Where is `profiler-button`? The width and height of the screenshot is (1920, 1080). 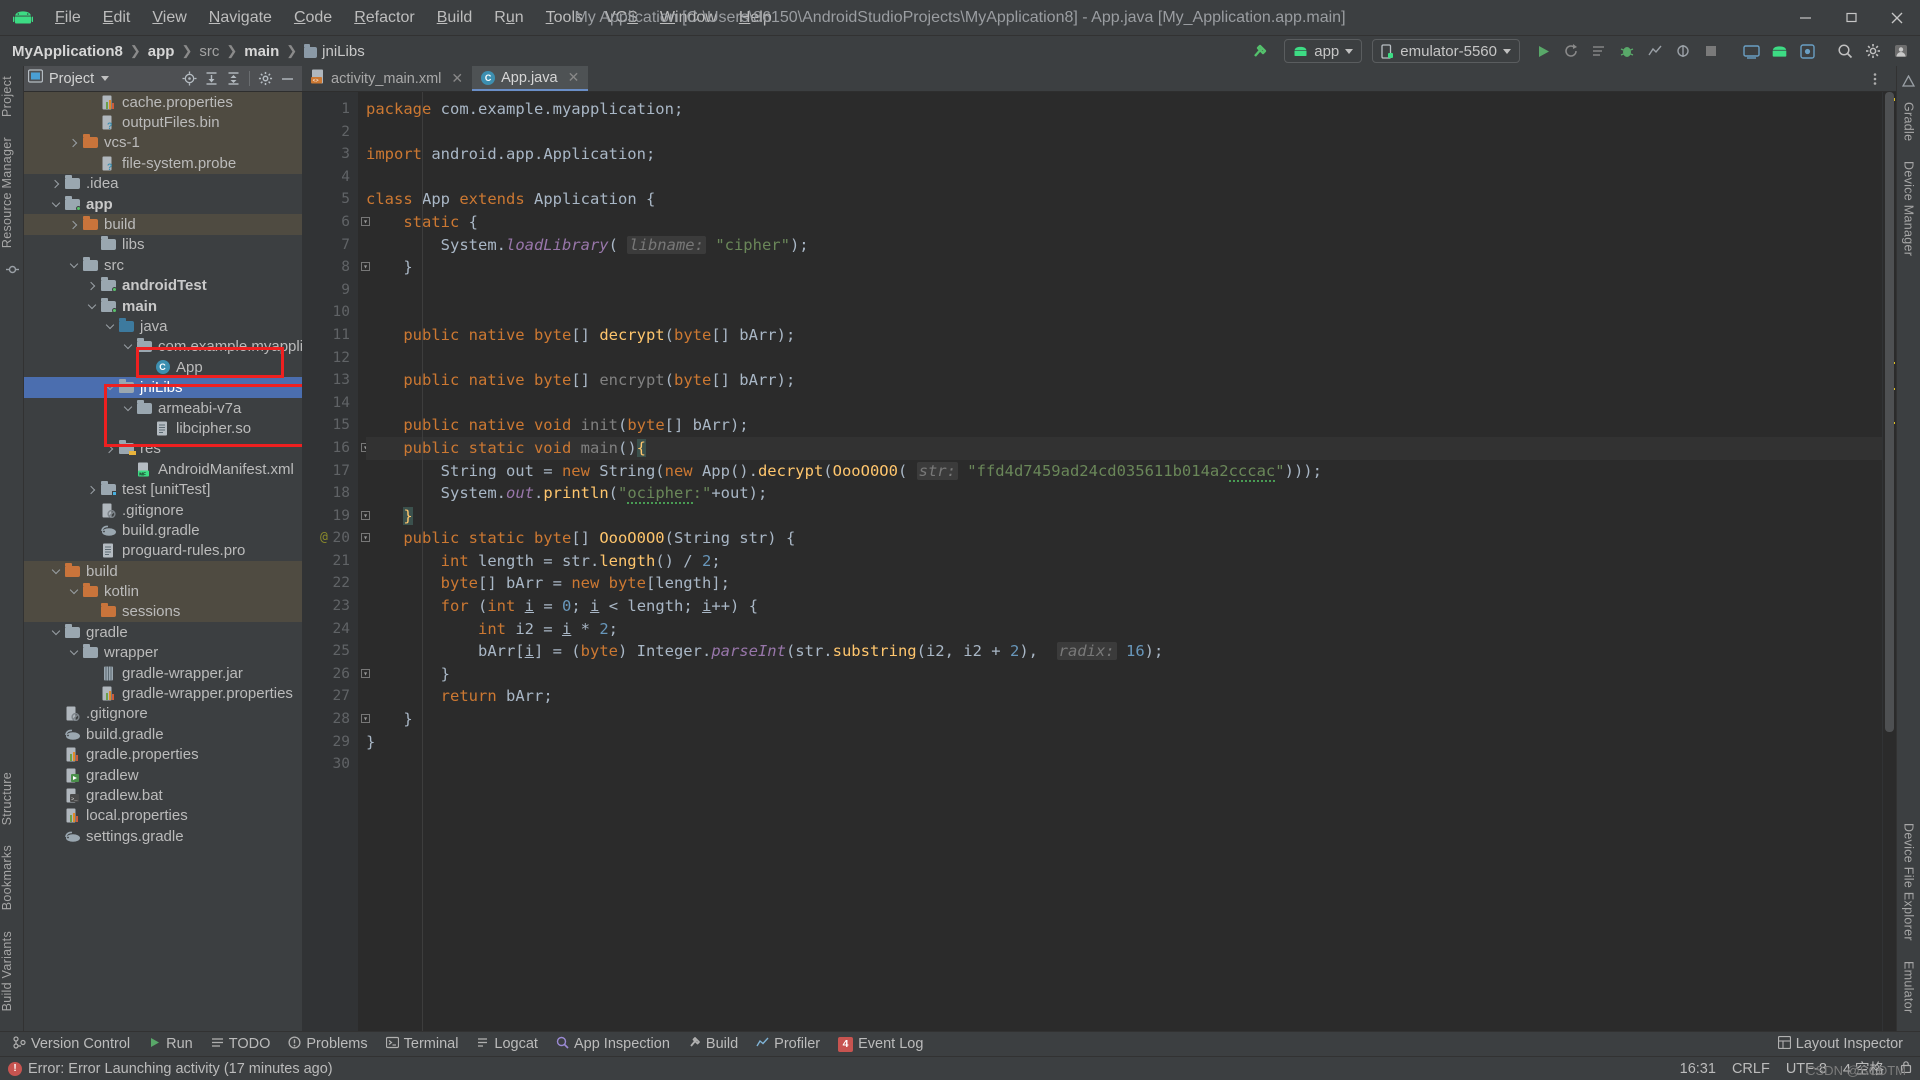 profiler-button is located at coordinates (1655, 51).